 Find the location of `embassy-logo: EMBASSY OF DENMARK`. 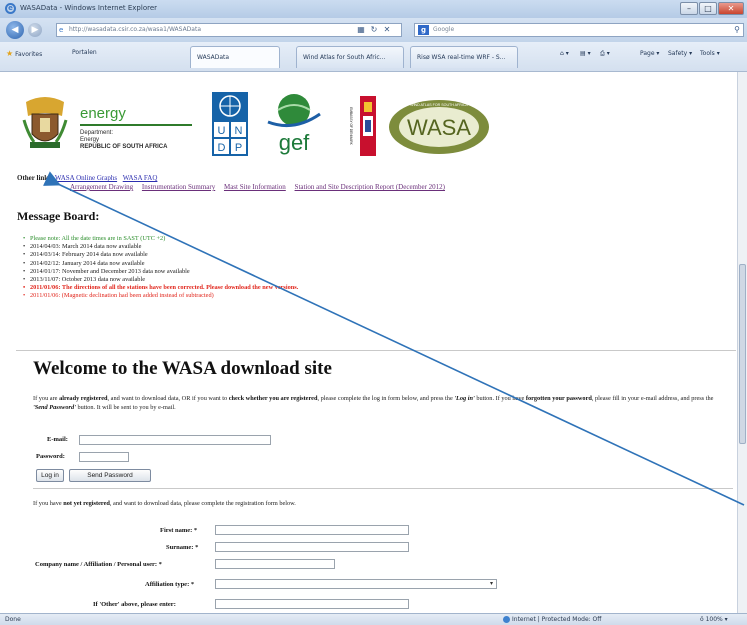

embassy-logo: EMBASSY OF DENMARK is located at coordinates (358, 126).